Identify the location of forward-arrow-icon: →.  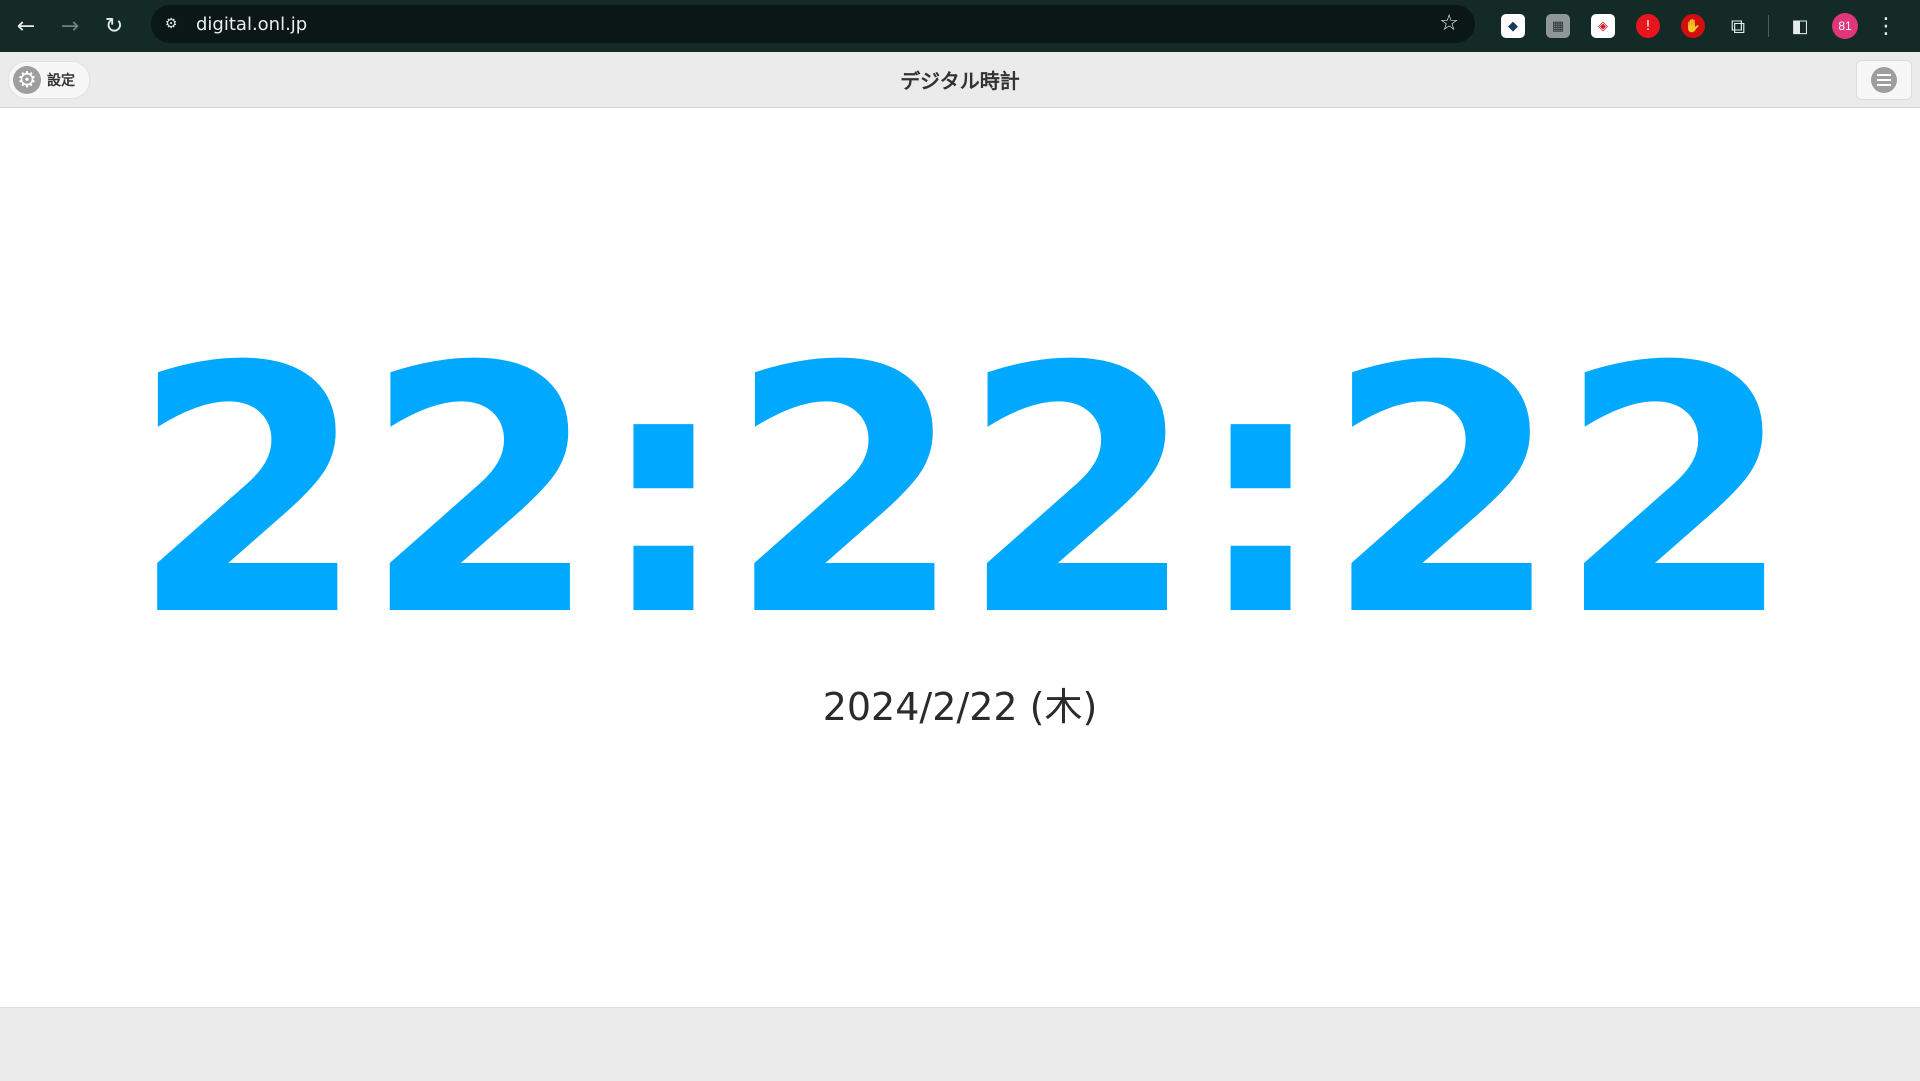
(70, 26).